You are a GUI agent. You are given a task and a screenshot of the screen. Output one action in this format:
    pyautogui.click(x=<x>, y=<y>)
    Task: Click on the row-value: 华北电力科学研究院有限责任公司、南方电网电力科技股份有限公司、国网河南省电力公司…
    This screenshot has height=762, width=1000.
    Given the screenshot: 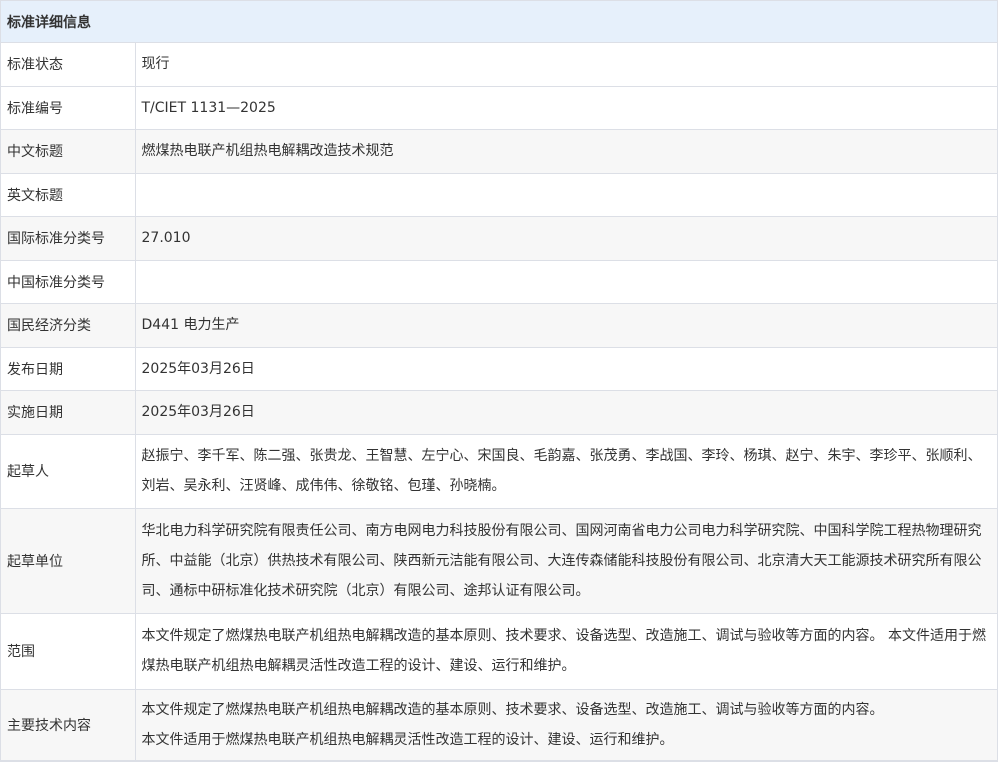 What is the action you would take?
    pyautogui.click(x=566, y=561)
    